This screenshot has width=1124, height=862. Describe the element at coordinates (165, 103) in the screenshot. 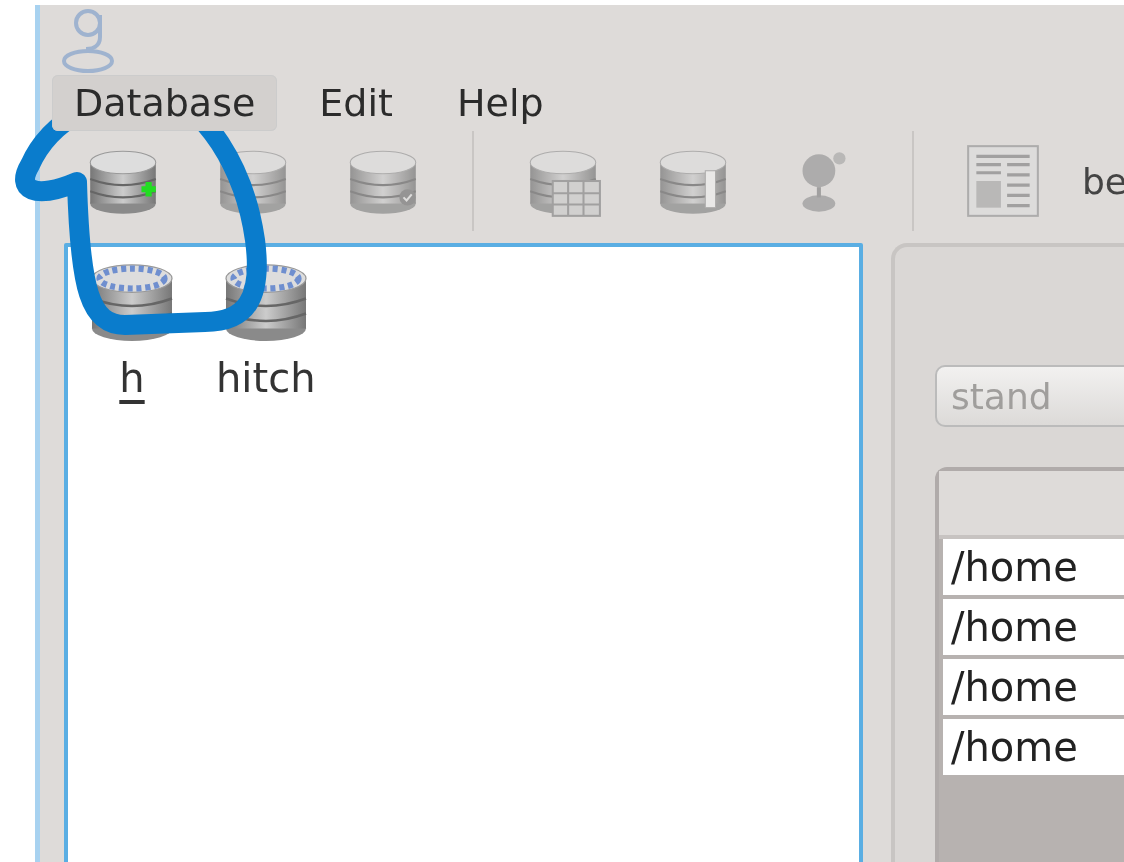

I see `menu-item: Database` at that location.